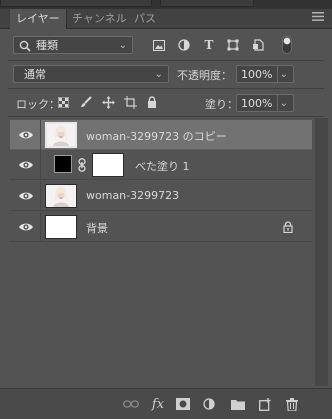  What do you see at coordinates (292, 404) in the screenshot?
I see `delete-layer-icon` at bounding box center [292, 404].